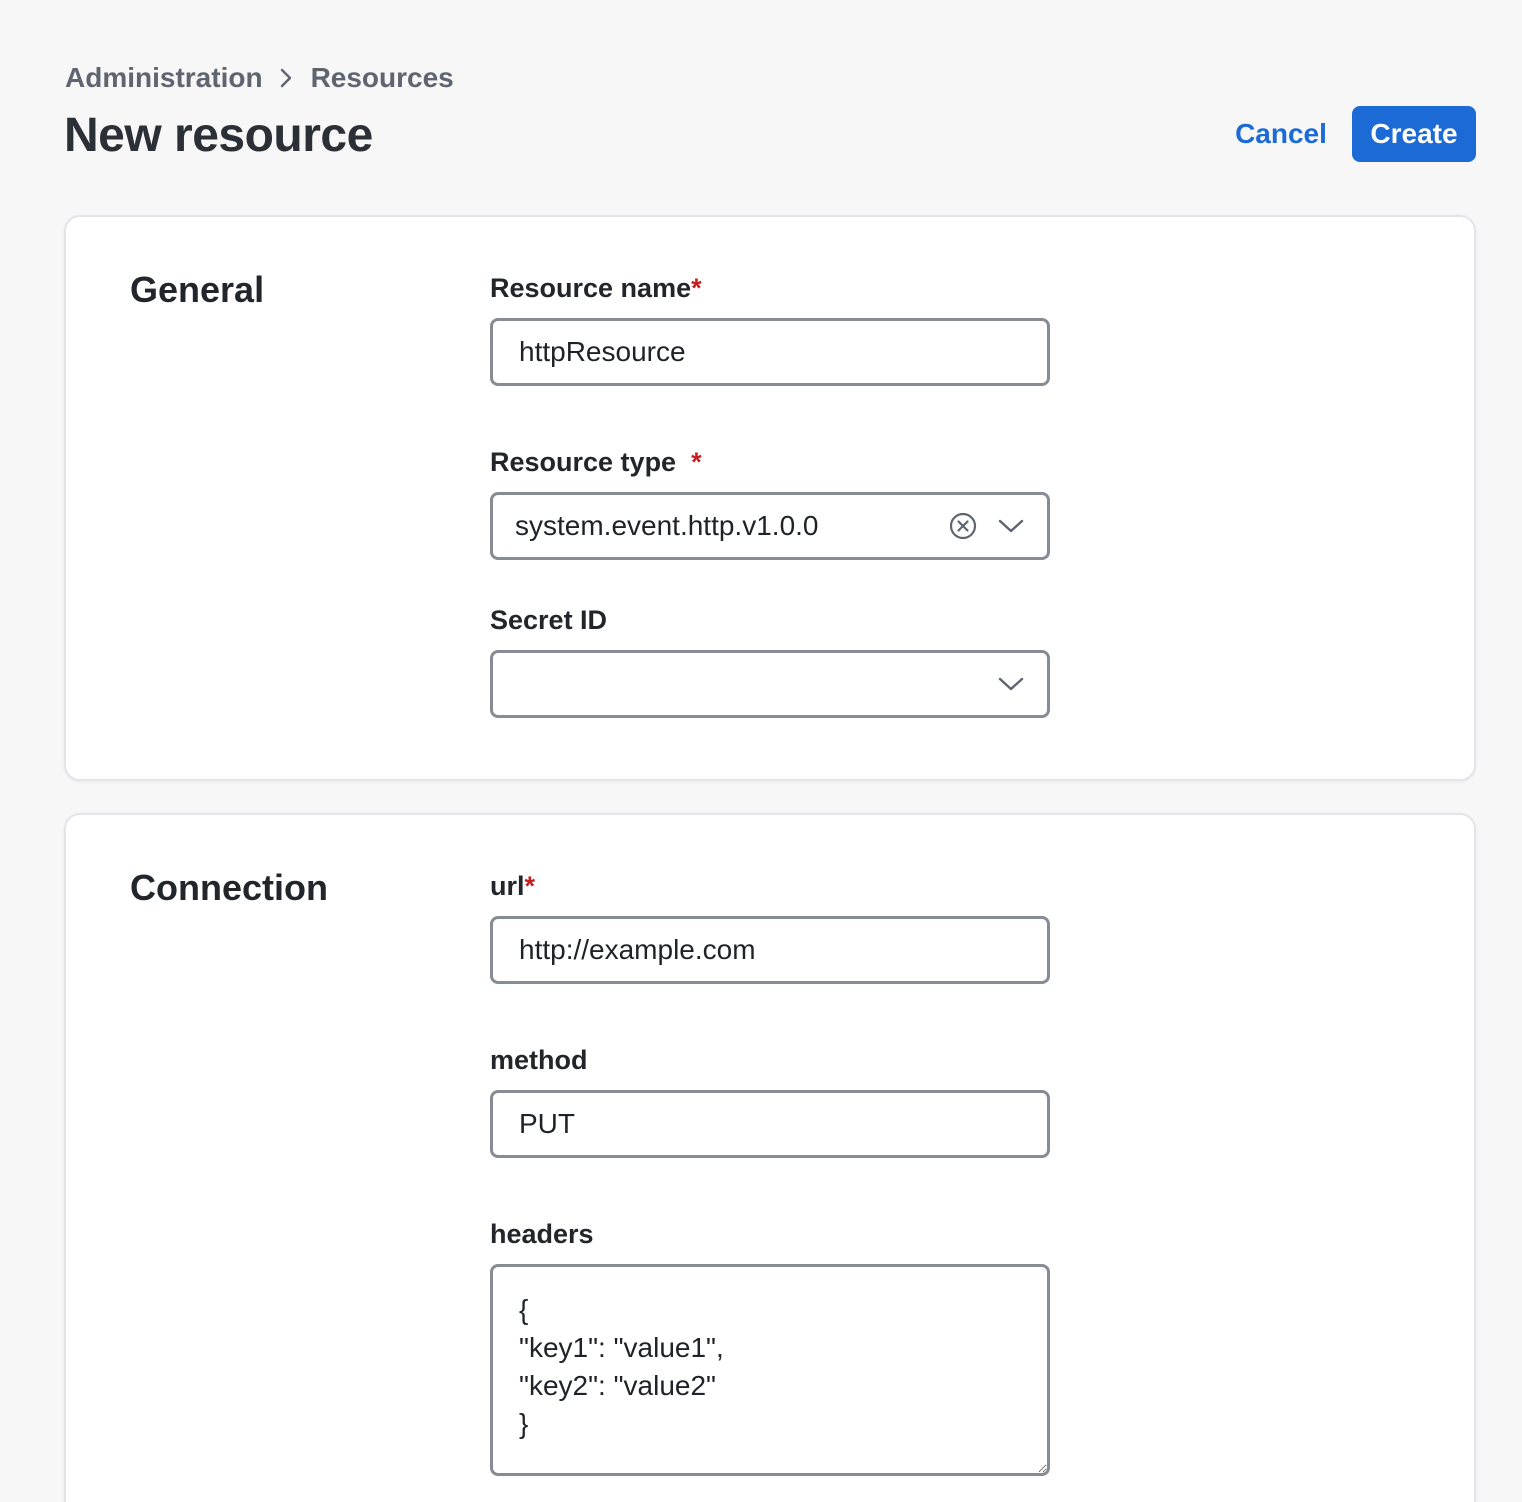  I want to click on breadcrumb: Administration Resources, so click(259, 78).